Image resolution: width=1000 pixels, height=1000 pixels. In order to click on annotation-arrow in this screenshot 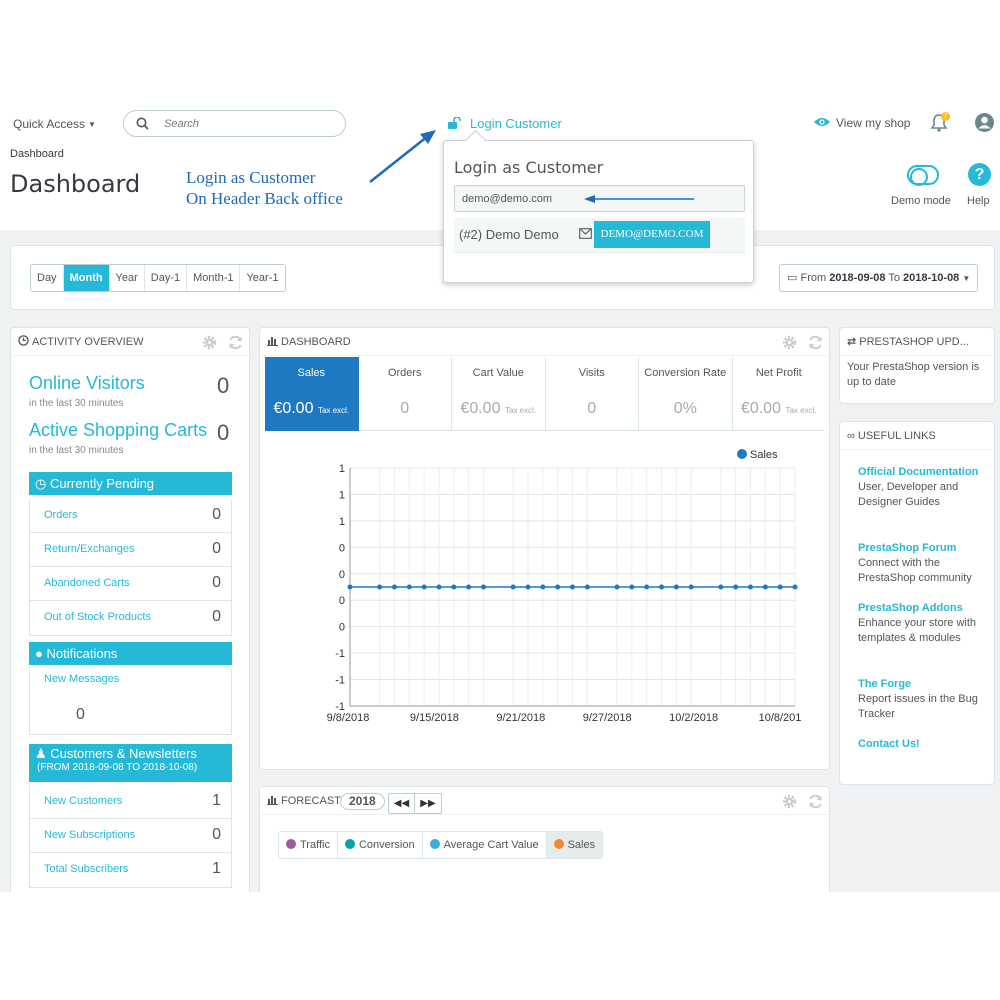, I will do `click(402, 156)`.